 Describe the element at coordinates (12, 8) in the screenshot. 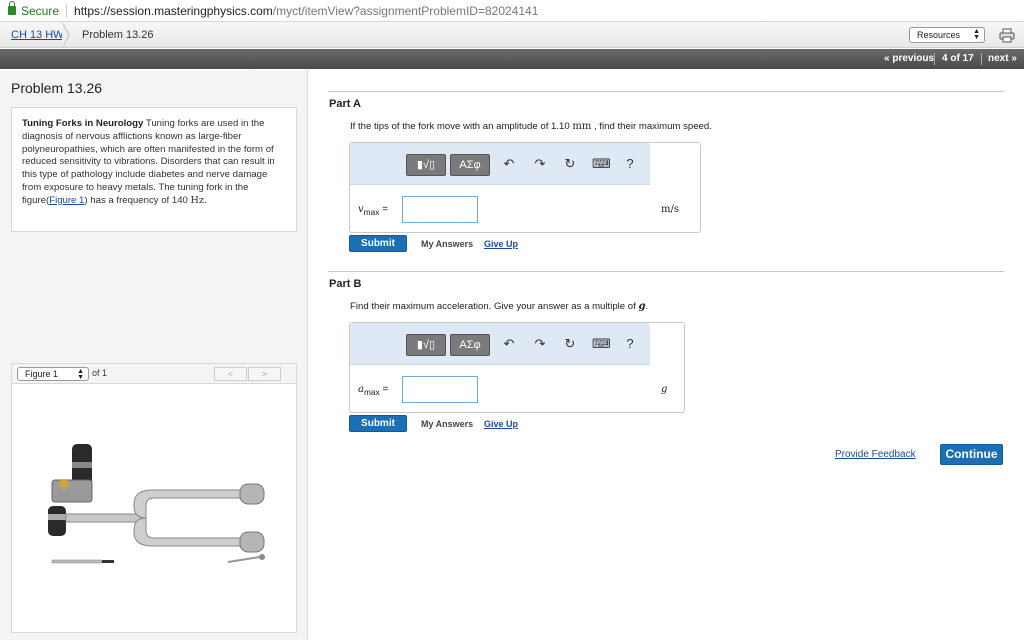

I see `lock-icon` at that location.